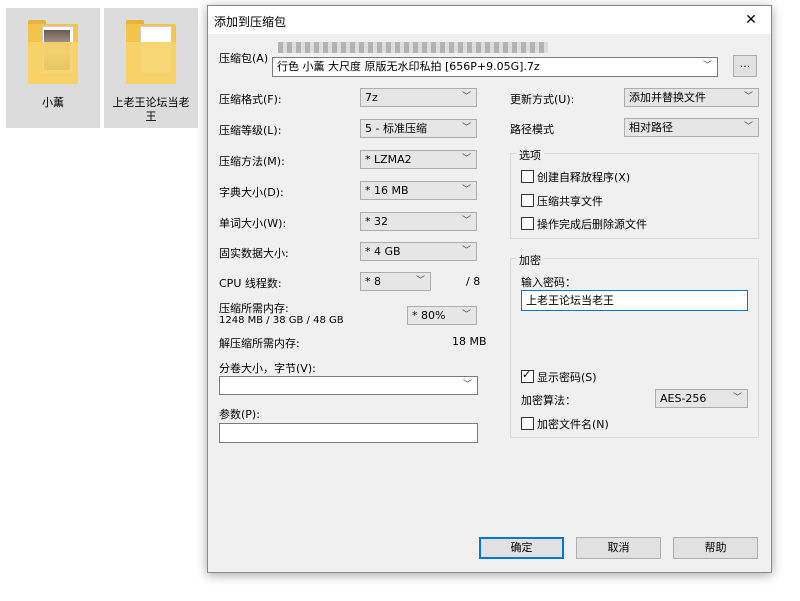 The height and width of the screenshot is (601, 800). I want to click on desktop-folder-xiaoxun: 小薰, so click(53, 68).